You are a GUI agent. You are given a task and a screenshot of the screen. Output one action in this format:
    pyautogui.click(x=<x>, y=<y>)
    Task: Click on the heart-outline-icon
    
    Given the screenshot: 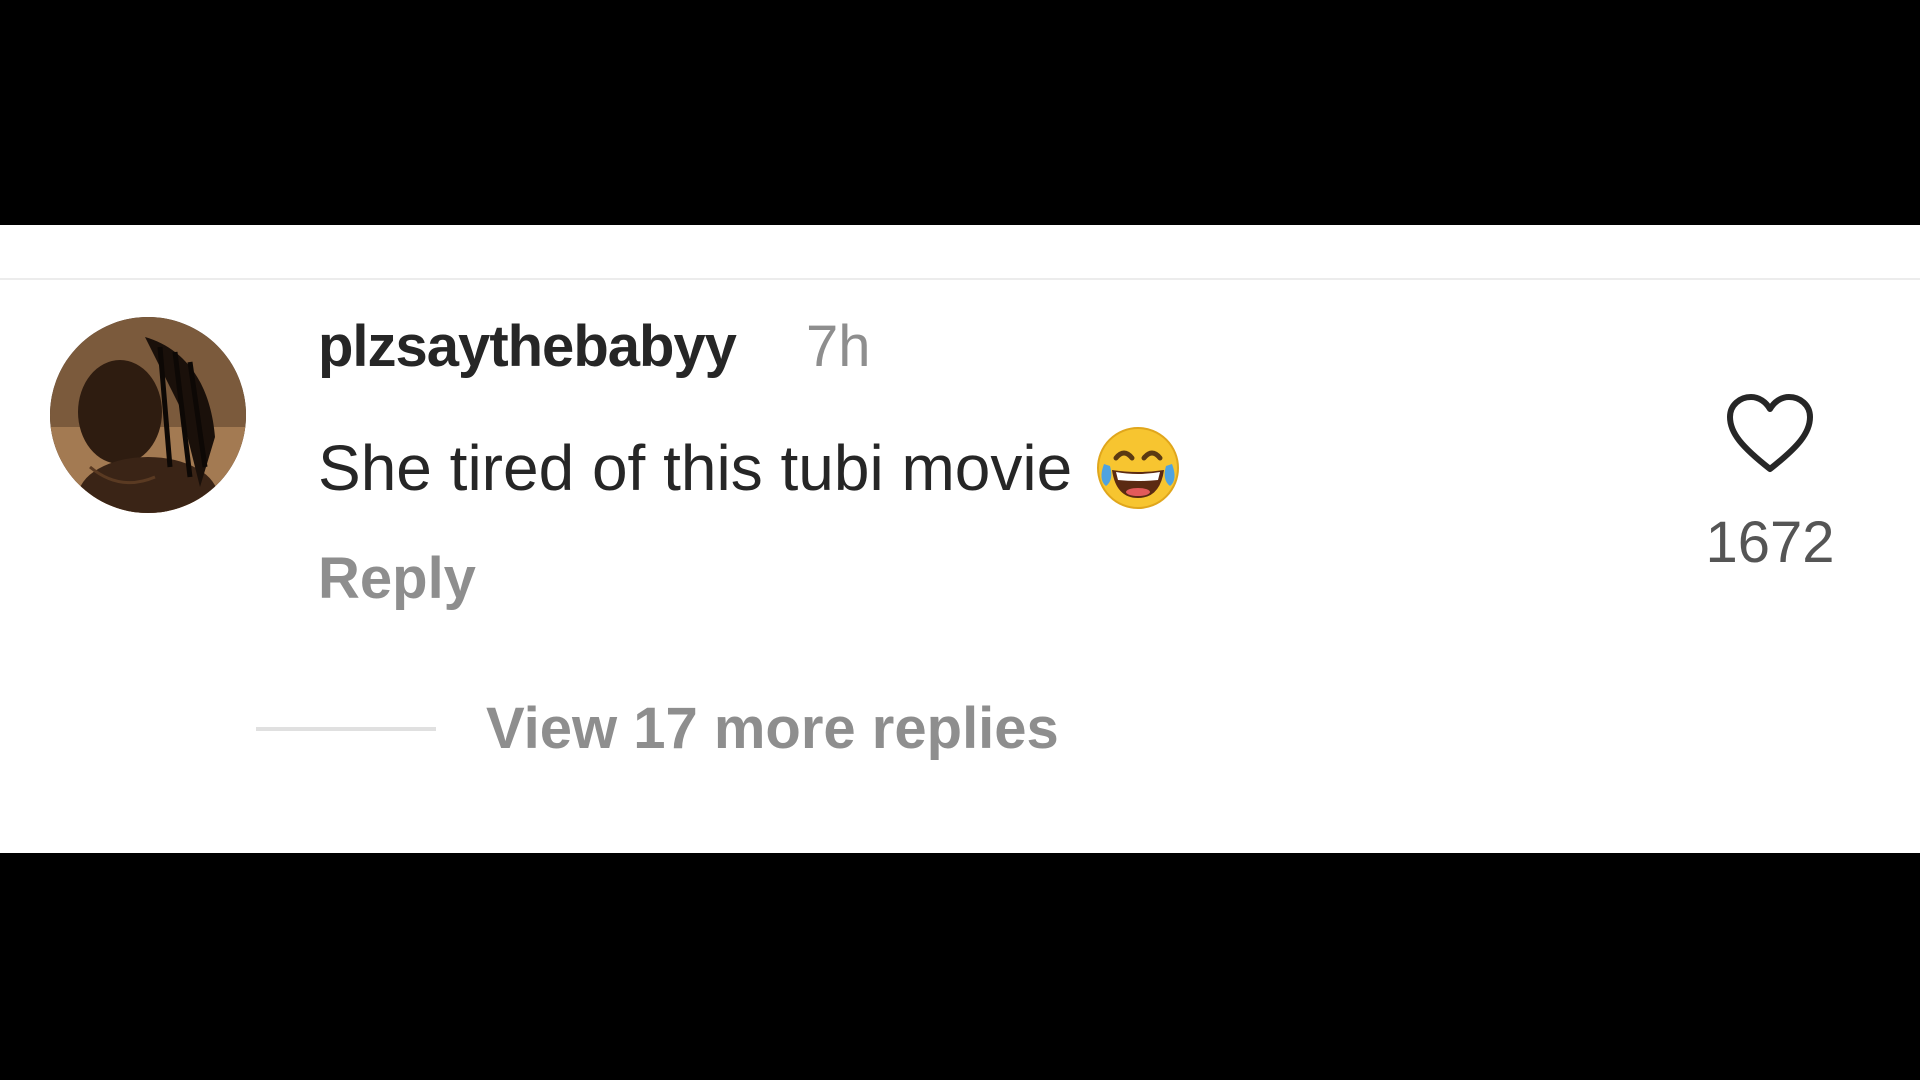 What is the action you would take?
    pyautogui.click(x=1770, y=433)
    